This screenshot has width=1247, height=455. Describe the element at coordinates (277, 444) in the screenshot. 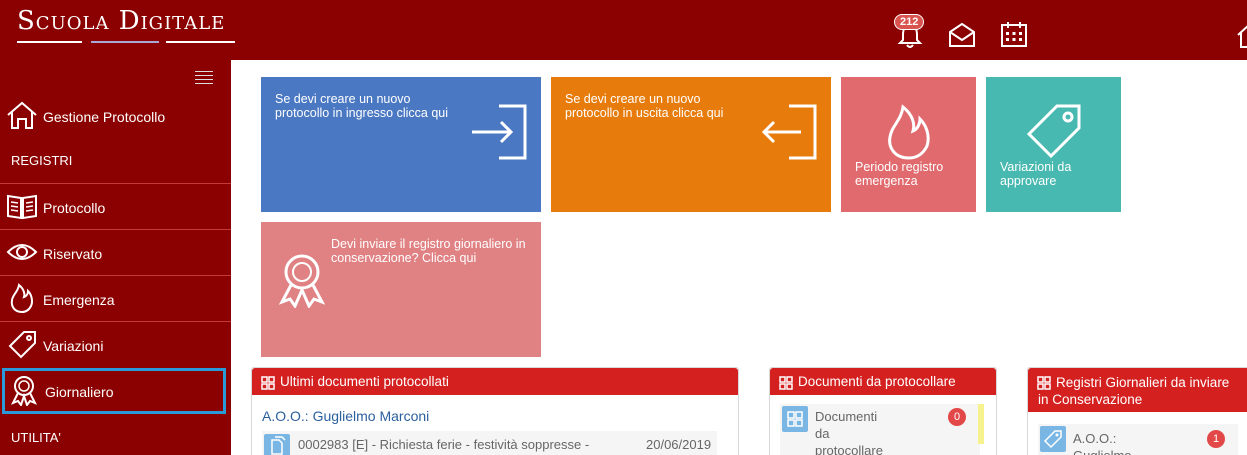

I see `document-icon` at that location.